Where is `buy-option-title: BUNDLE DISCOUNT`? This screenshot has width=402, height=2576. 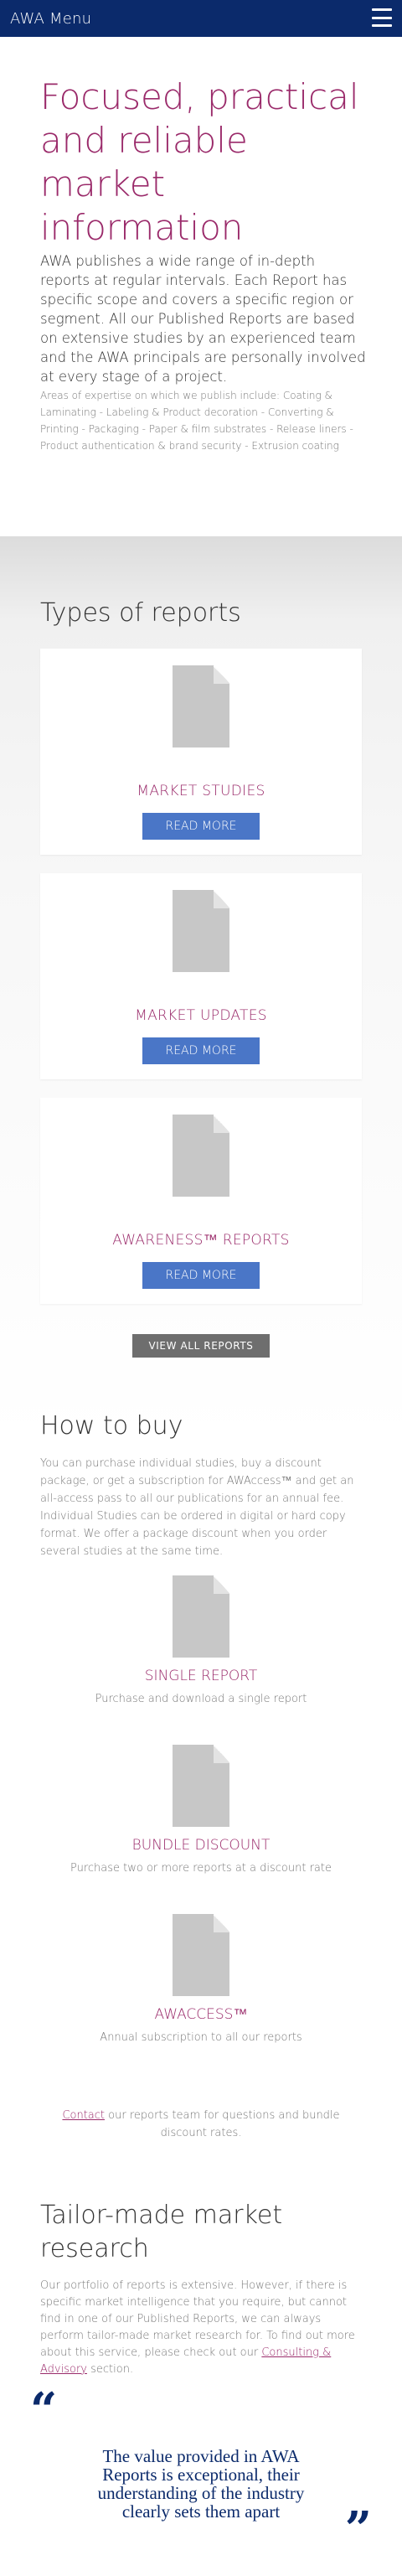
buy-option-title: BUNDLE DISCOUNT is located at coordinates (201, 1845).